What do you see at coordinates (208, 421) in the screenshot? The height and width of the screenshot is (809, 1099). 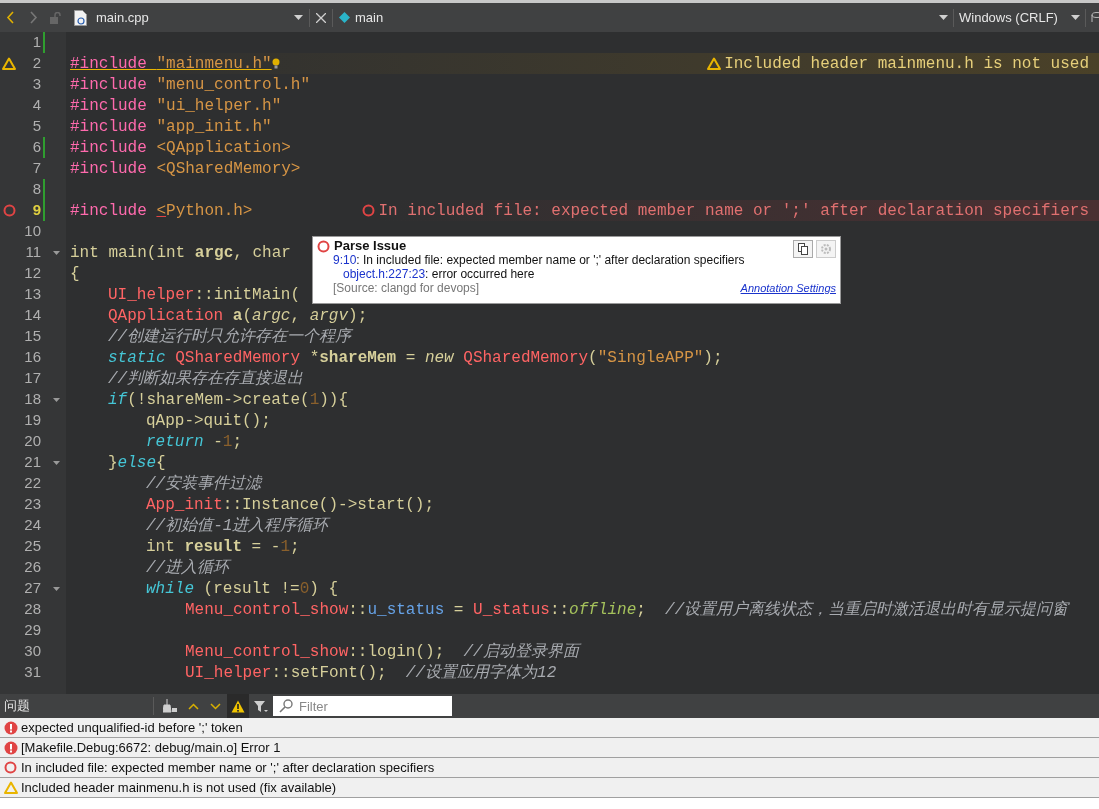 I see `code-text: qApp->quit();` at bounding box center [208, 421].